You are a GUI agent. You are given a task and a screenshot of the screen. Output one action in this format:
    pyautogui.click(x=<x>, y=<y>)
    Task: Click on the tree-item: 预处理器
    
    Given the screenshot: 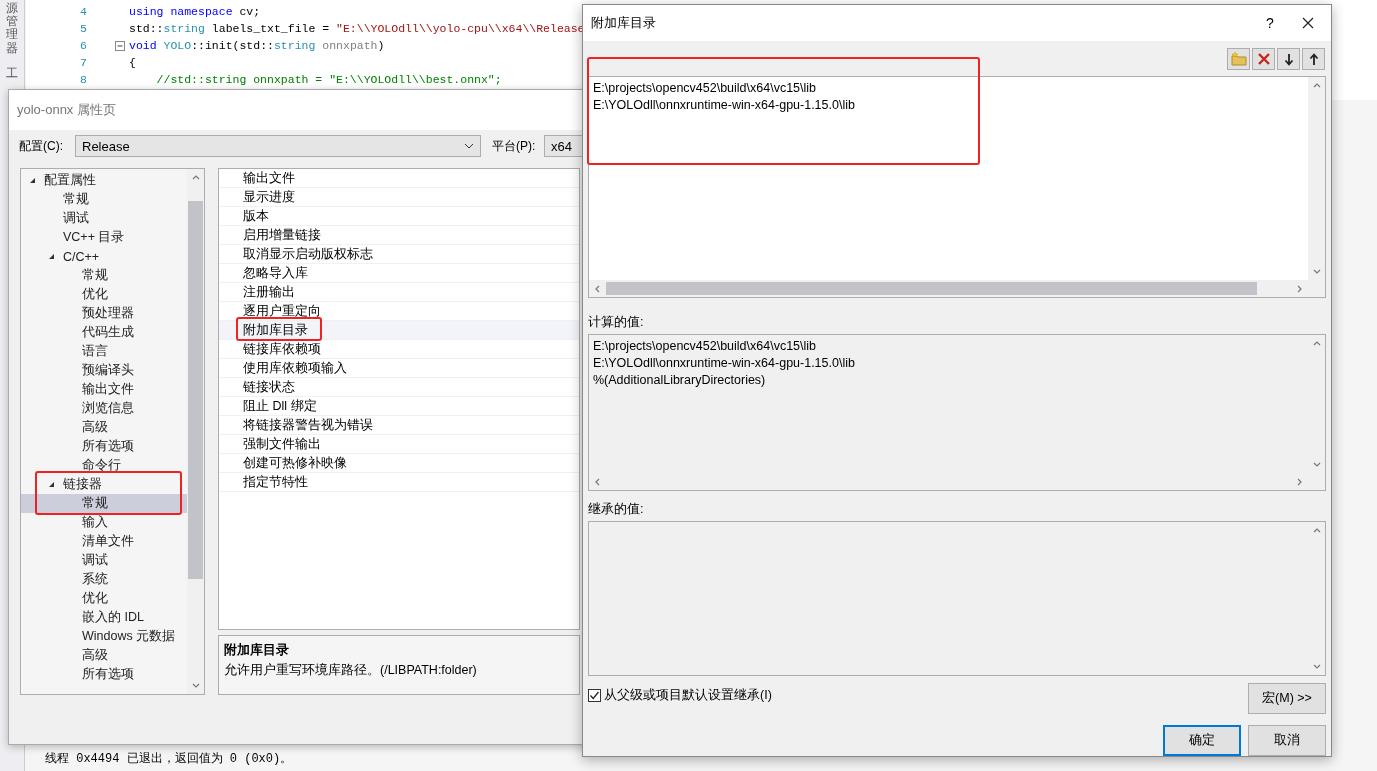 What is the action you would take?
    pyautogui.click(x=104, y=313)
    